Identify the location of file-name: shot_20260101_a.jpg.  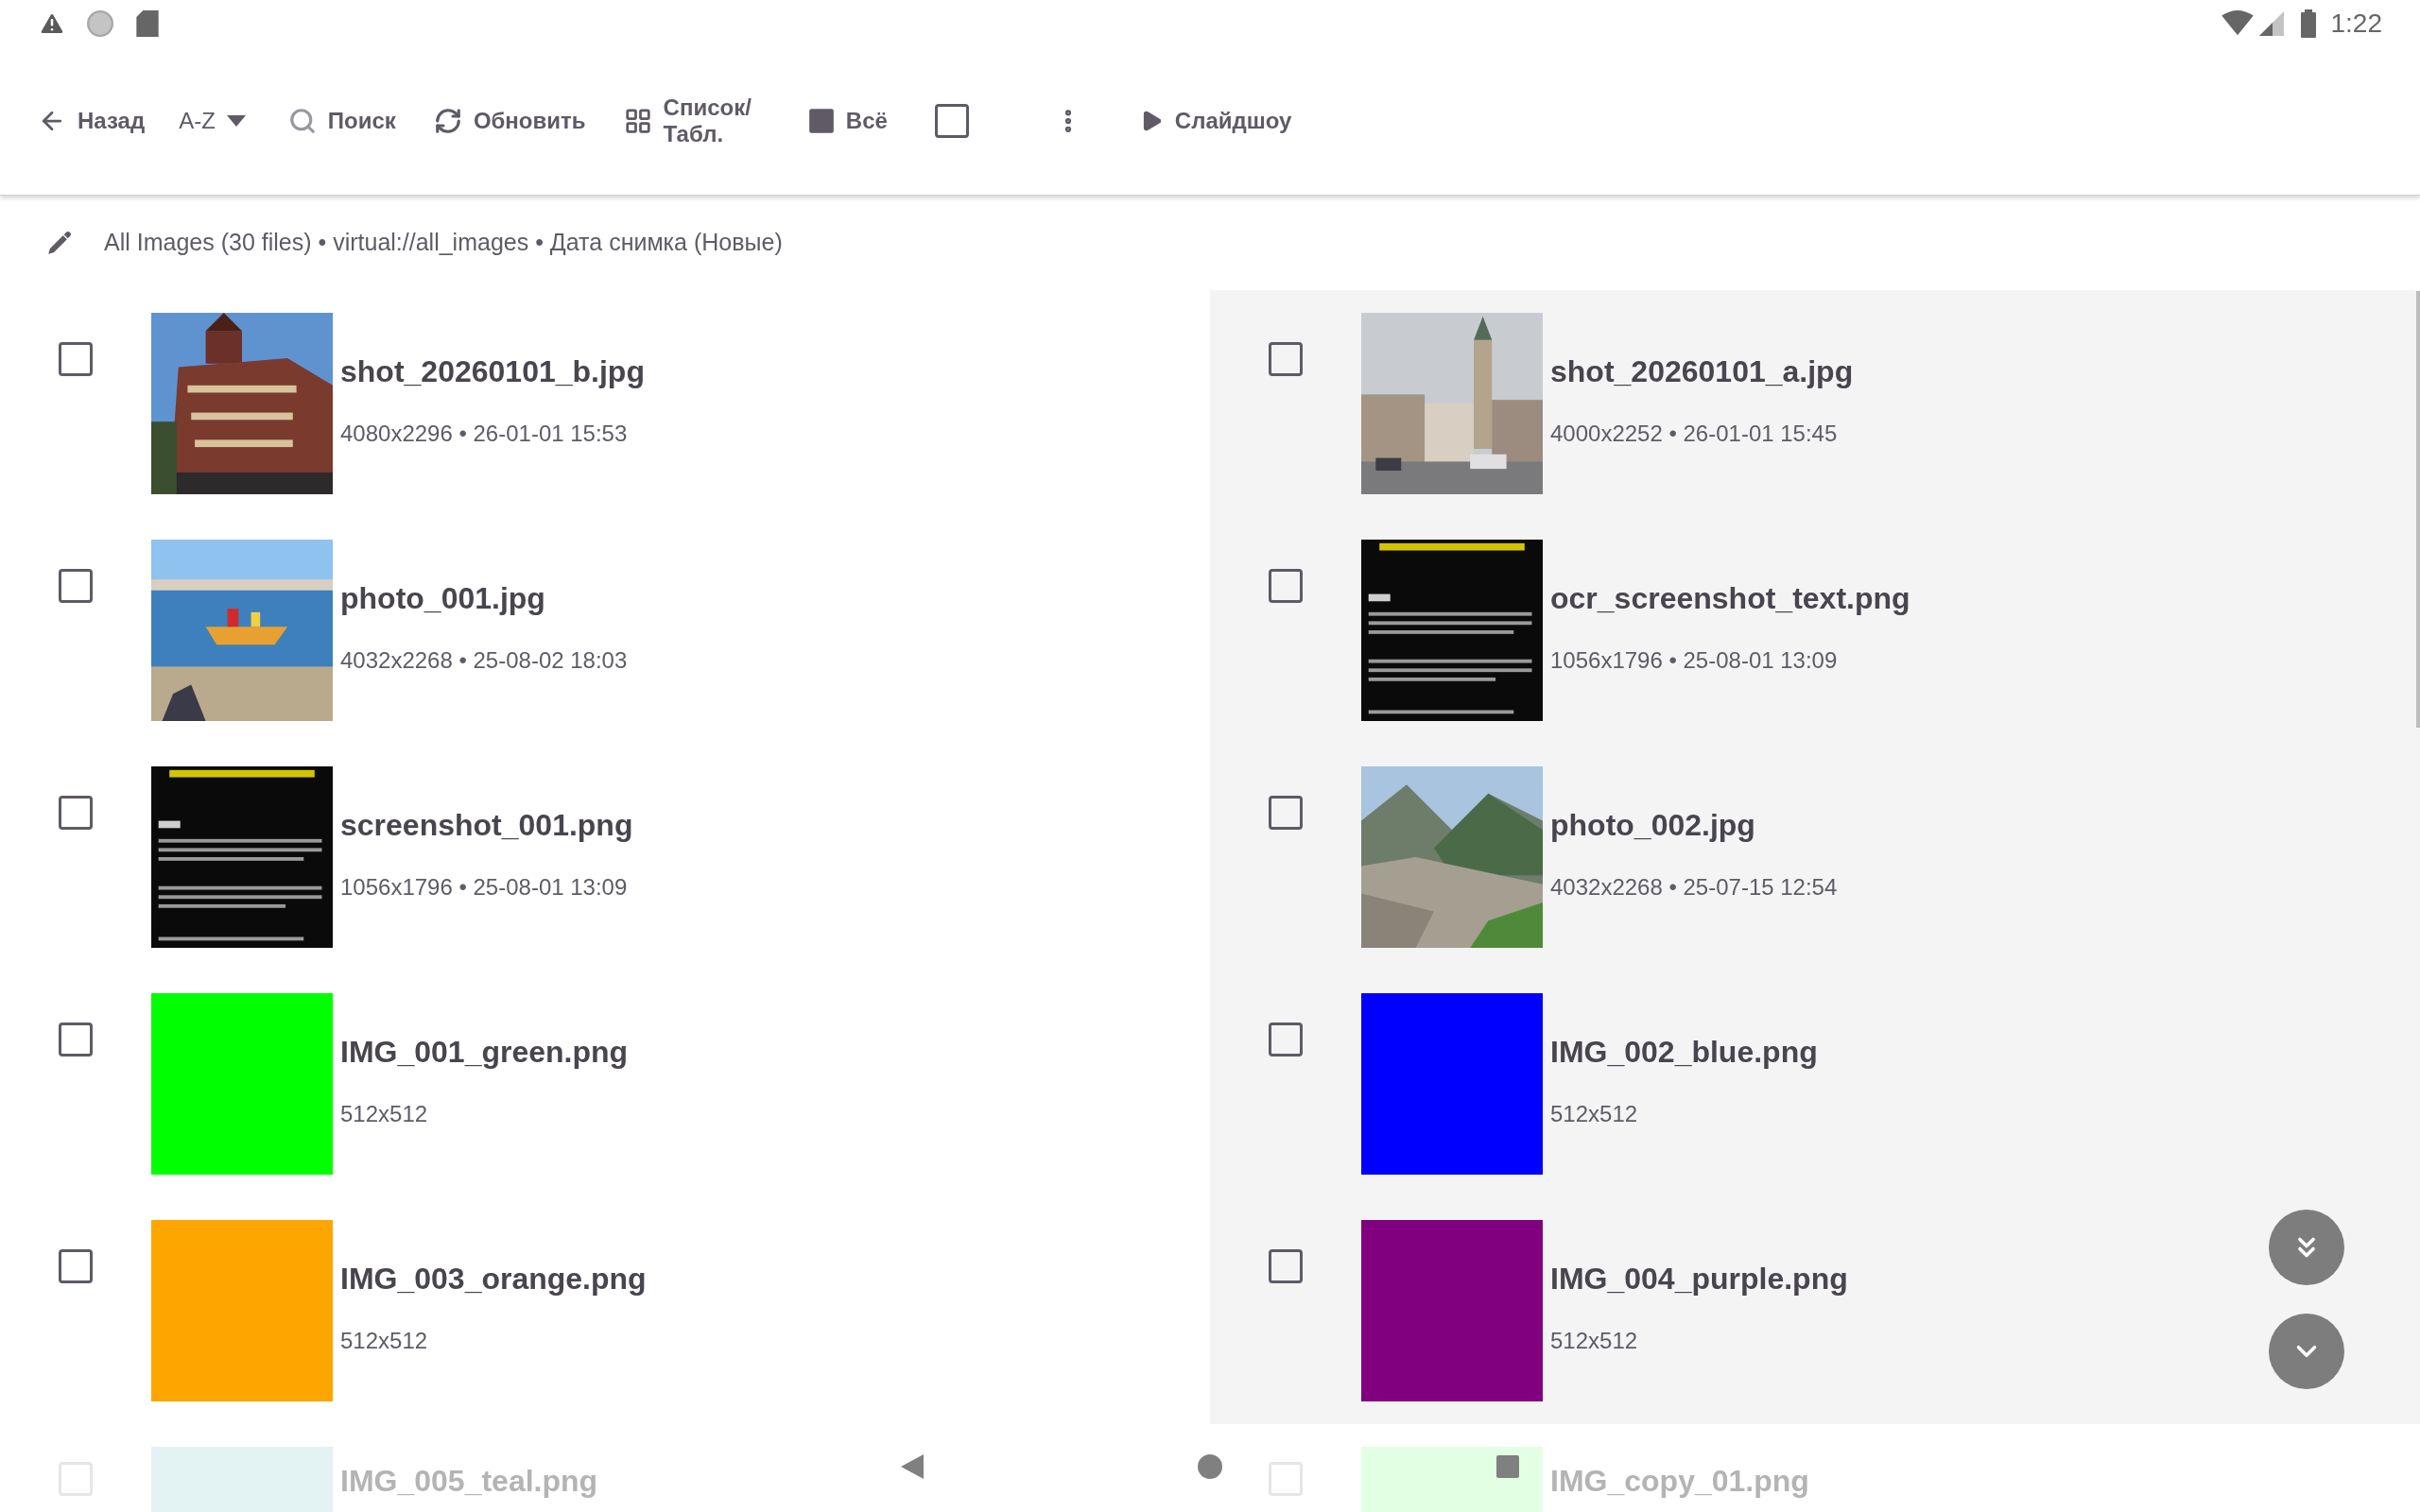
(1702, 371).